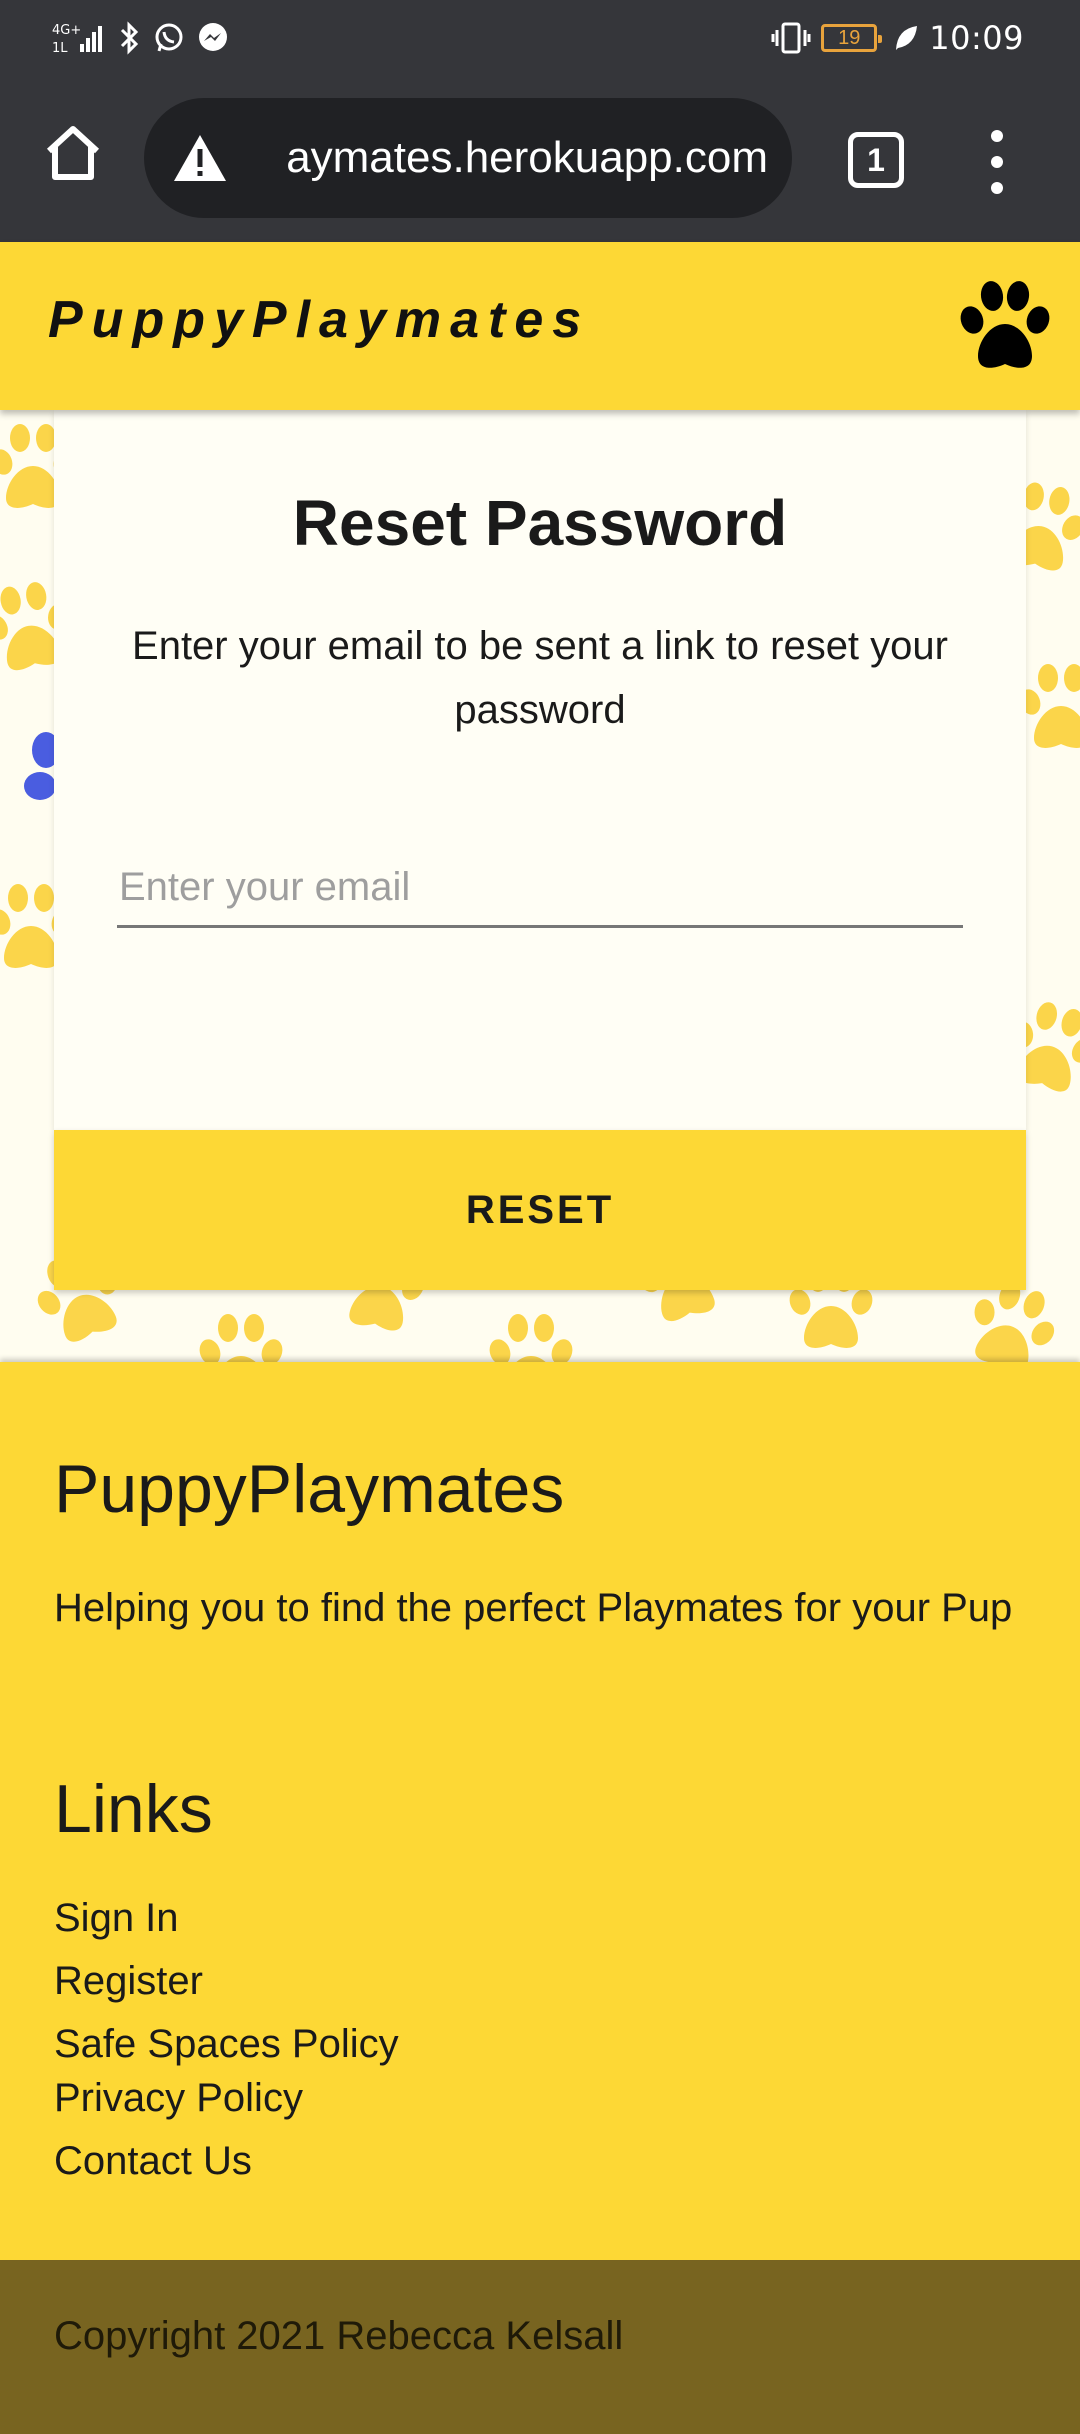 The width and height of the screenshot is (1080, 2434). What do you see at coordinates (178, 2098) in the screenshot?
I see `footer-link-privacy-policy: Privacy Policy` at bounding box center [178, 2098].